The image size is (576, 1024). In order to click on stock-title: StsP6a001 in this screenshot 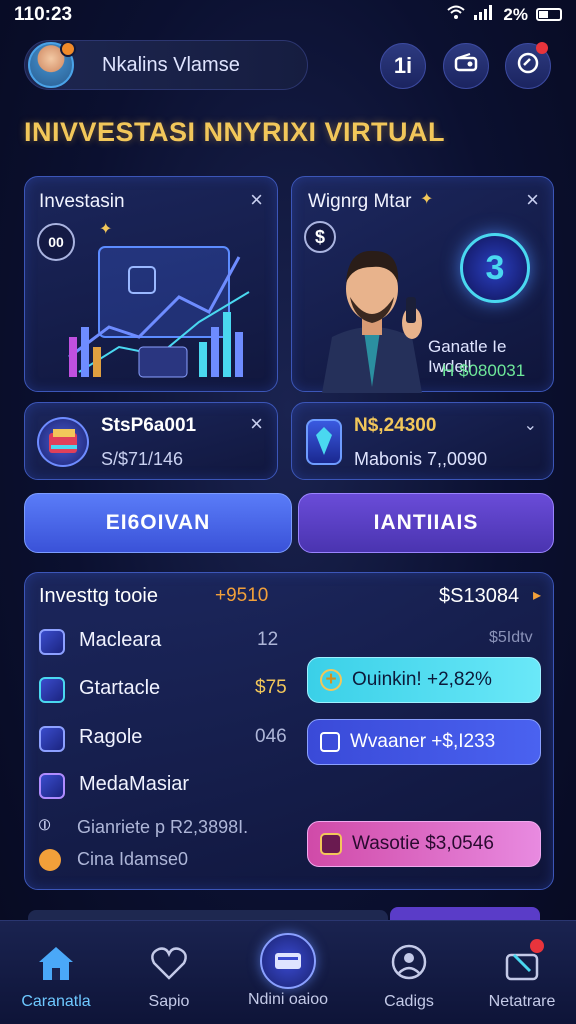, I will do `click(149, 425)`.